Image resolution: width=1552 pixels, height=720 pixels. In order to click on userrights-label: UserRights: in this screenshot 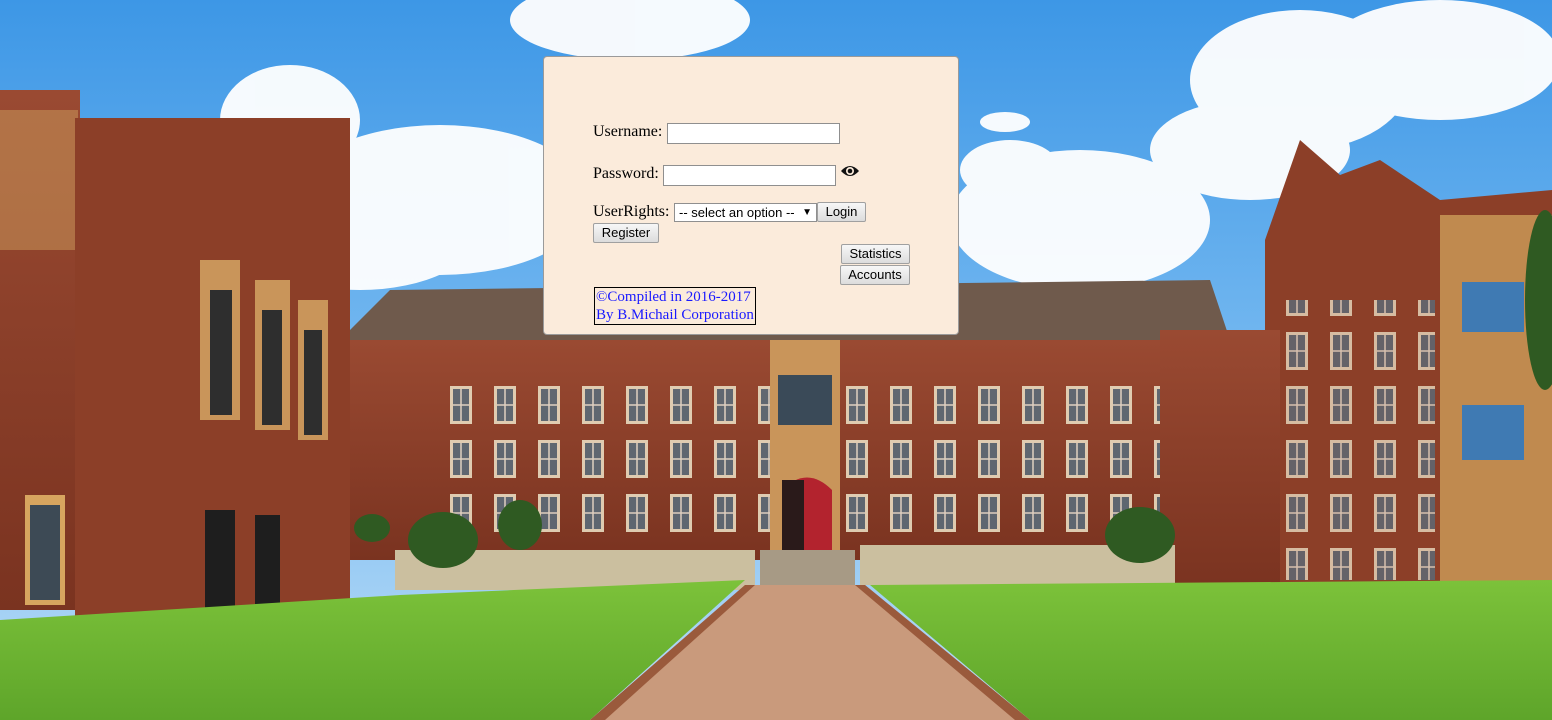, I will do `click(631, 211)`.